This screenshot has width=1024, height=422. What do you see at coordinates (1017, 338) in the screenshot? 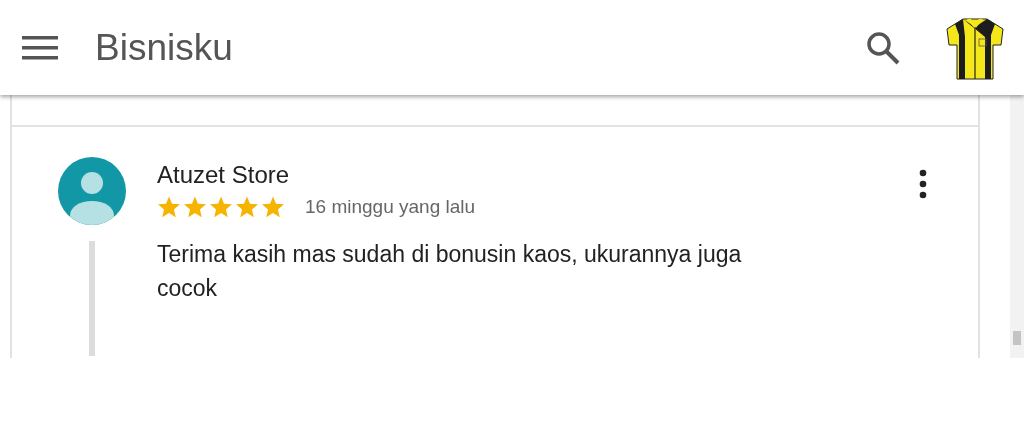
I see `scrollbar-thumb` at bounding box center [1017, 338].